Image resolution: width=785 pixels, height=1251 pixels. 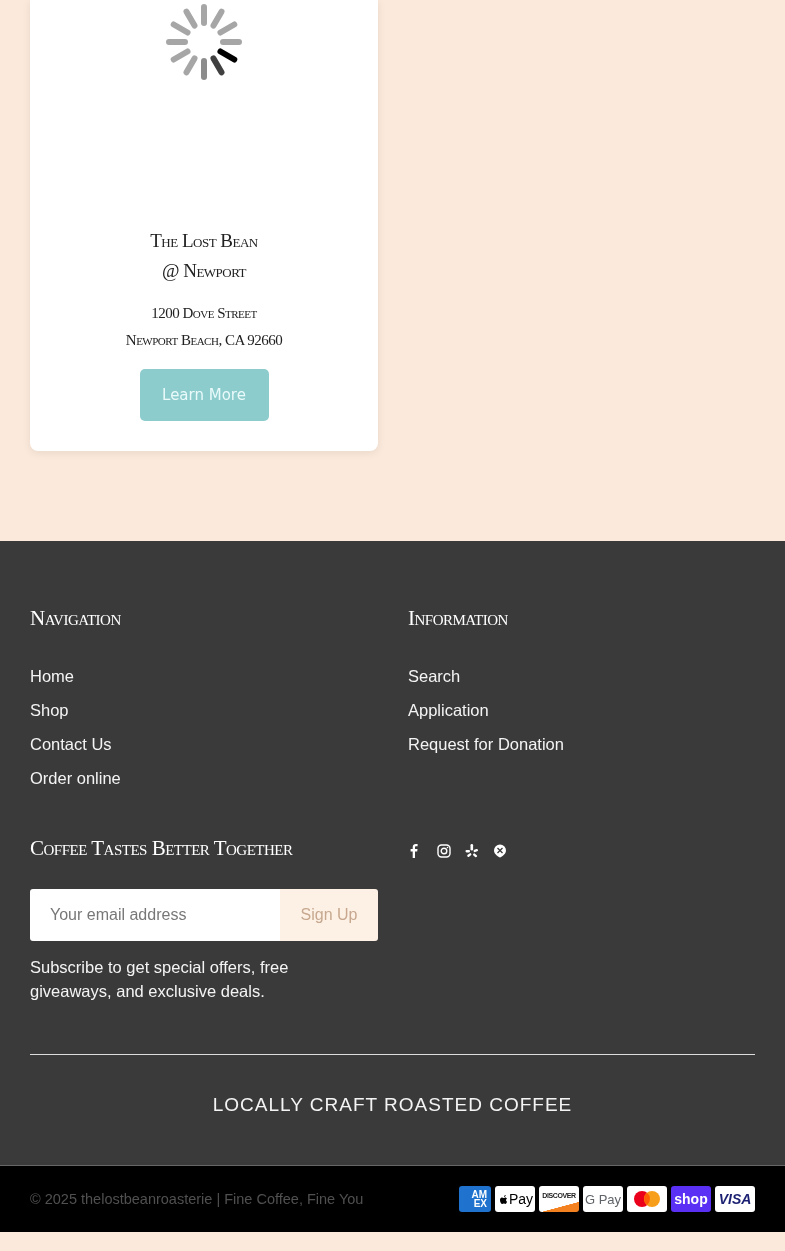 What do you see at coordinates (197, 1199) in the screenshot?
I see `copyright-text: © 2025 thelostbeanroasterie | Fine Coffee, Fine You` at bounding box center [197, 1199].